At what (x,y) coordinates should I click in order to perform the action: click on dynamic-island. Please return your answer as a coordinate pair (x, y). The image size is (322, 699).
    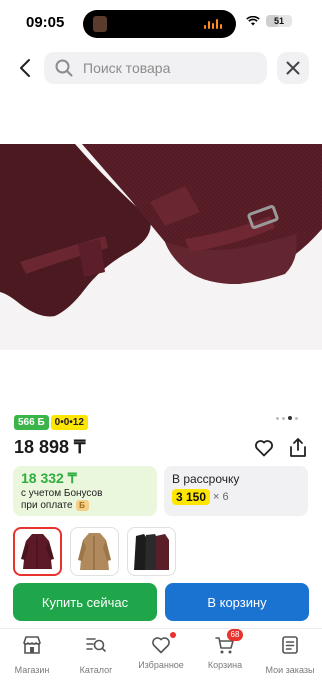
    Looking at the image, I should click on (159, 24).